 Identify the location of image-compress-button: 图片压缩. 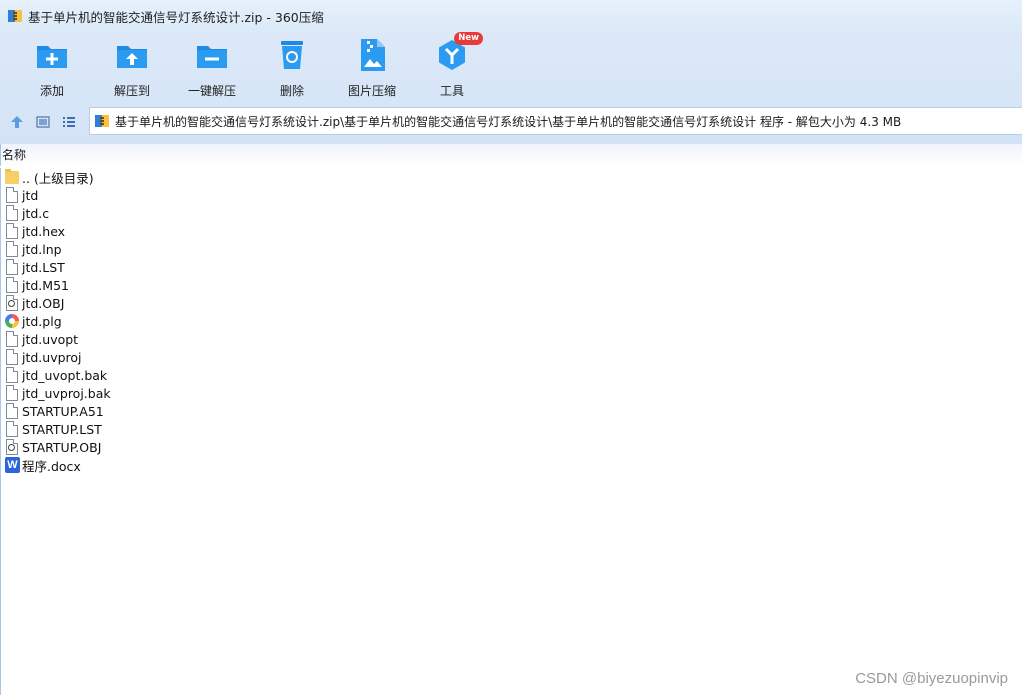
(372, 67).